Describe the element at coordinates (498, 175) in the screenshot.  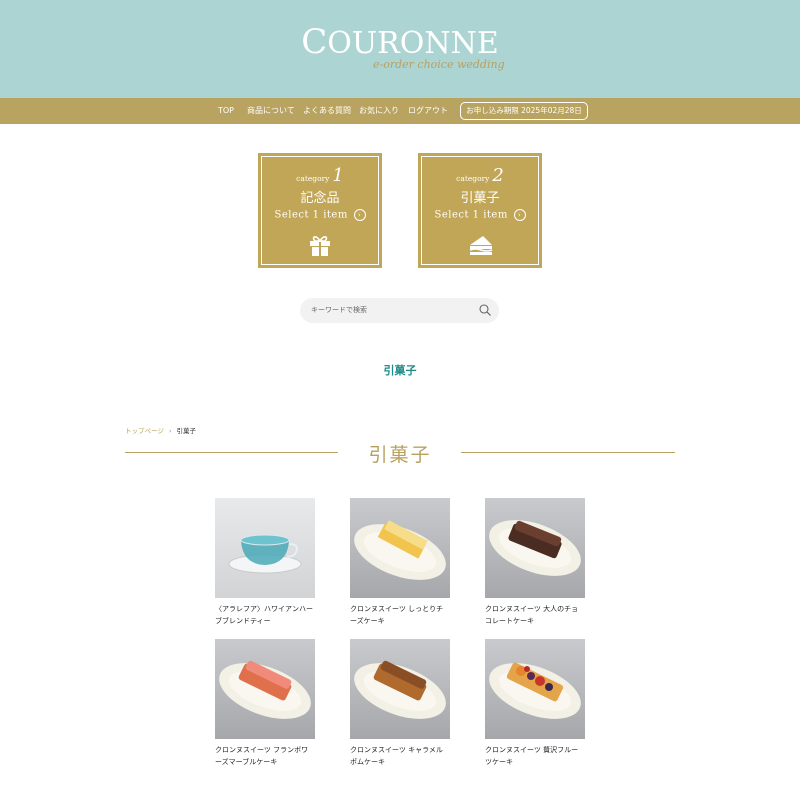
I see `category-number: 2` at that location.